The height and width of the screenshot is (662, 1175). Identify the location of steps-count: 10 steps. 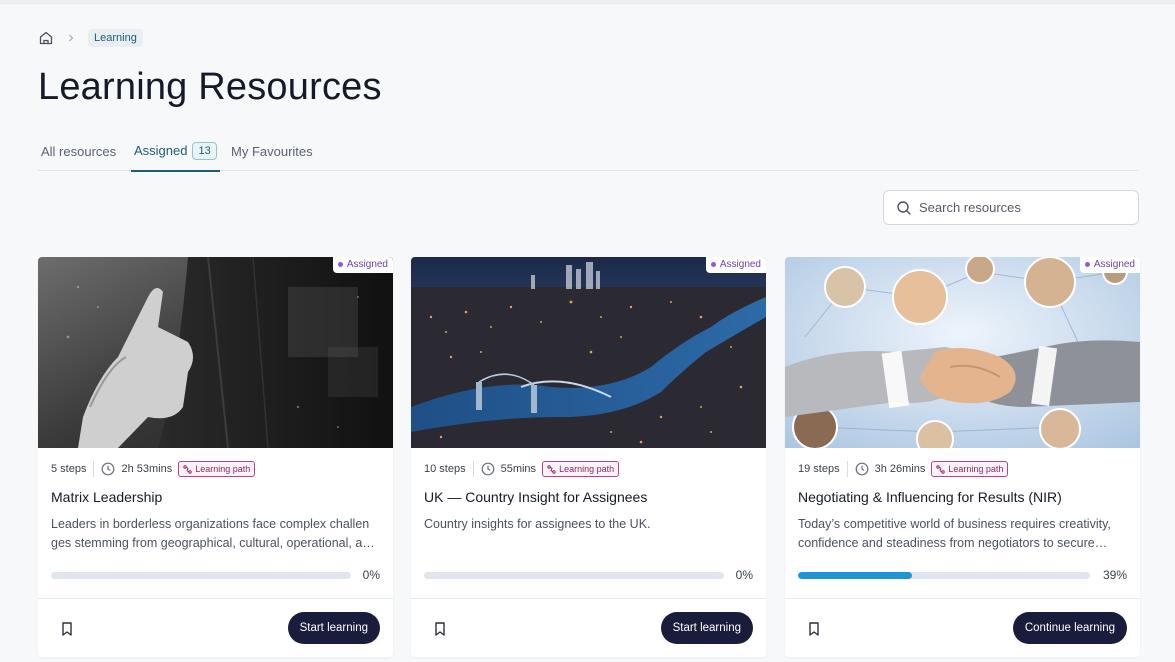
(445, 469).